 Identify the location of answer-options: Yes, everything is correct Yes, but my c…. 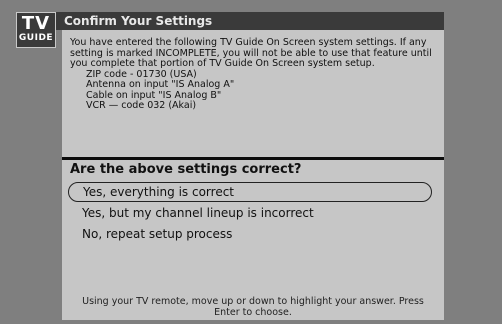
(253, 213).